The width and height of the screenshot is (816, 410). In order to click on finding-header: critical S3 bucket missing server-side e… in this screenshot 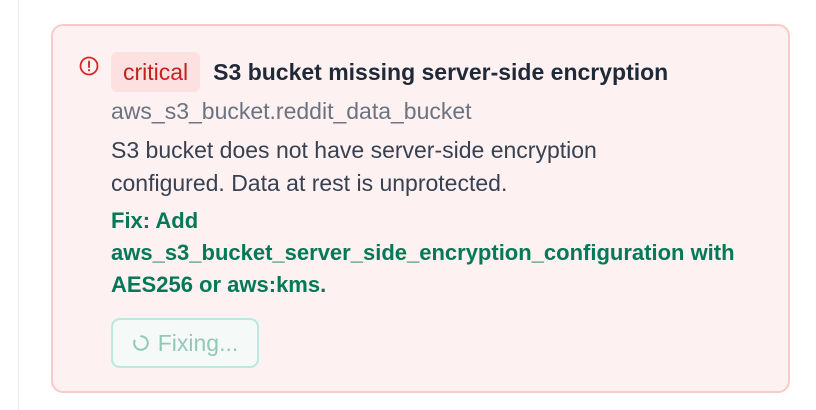, I will do `click(441, 72)`.